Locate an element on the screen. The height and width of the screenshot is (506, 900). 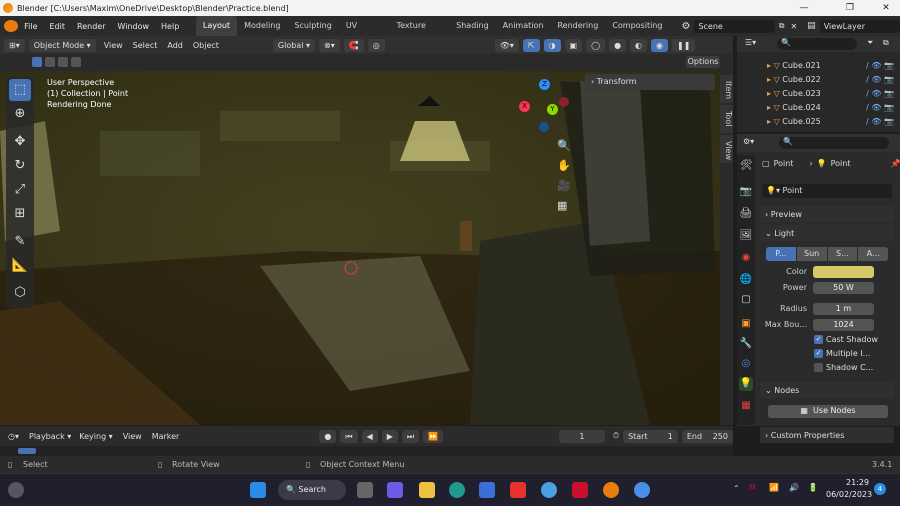
multiple-importance-checkbox: ✓ is located at coordinates (818, 353).